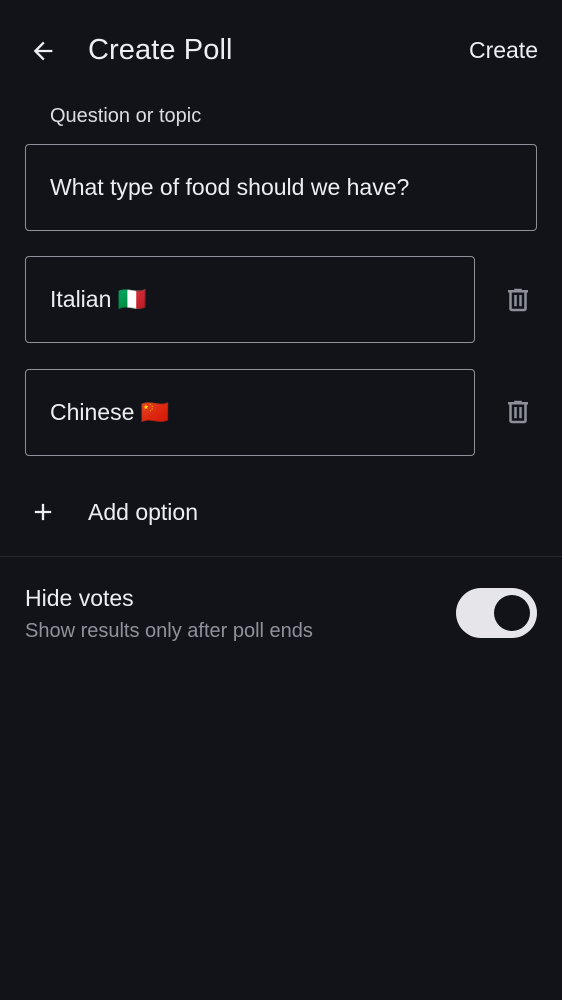 Image resolution: width=562 pixels, height=1000 pixels. Describe the element at coordinates (143, 511) in the screenshot. I see `add-option-label: Add option` at that location.